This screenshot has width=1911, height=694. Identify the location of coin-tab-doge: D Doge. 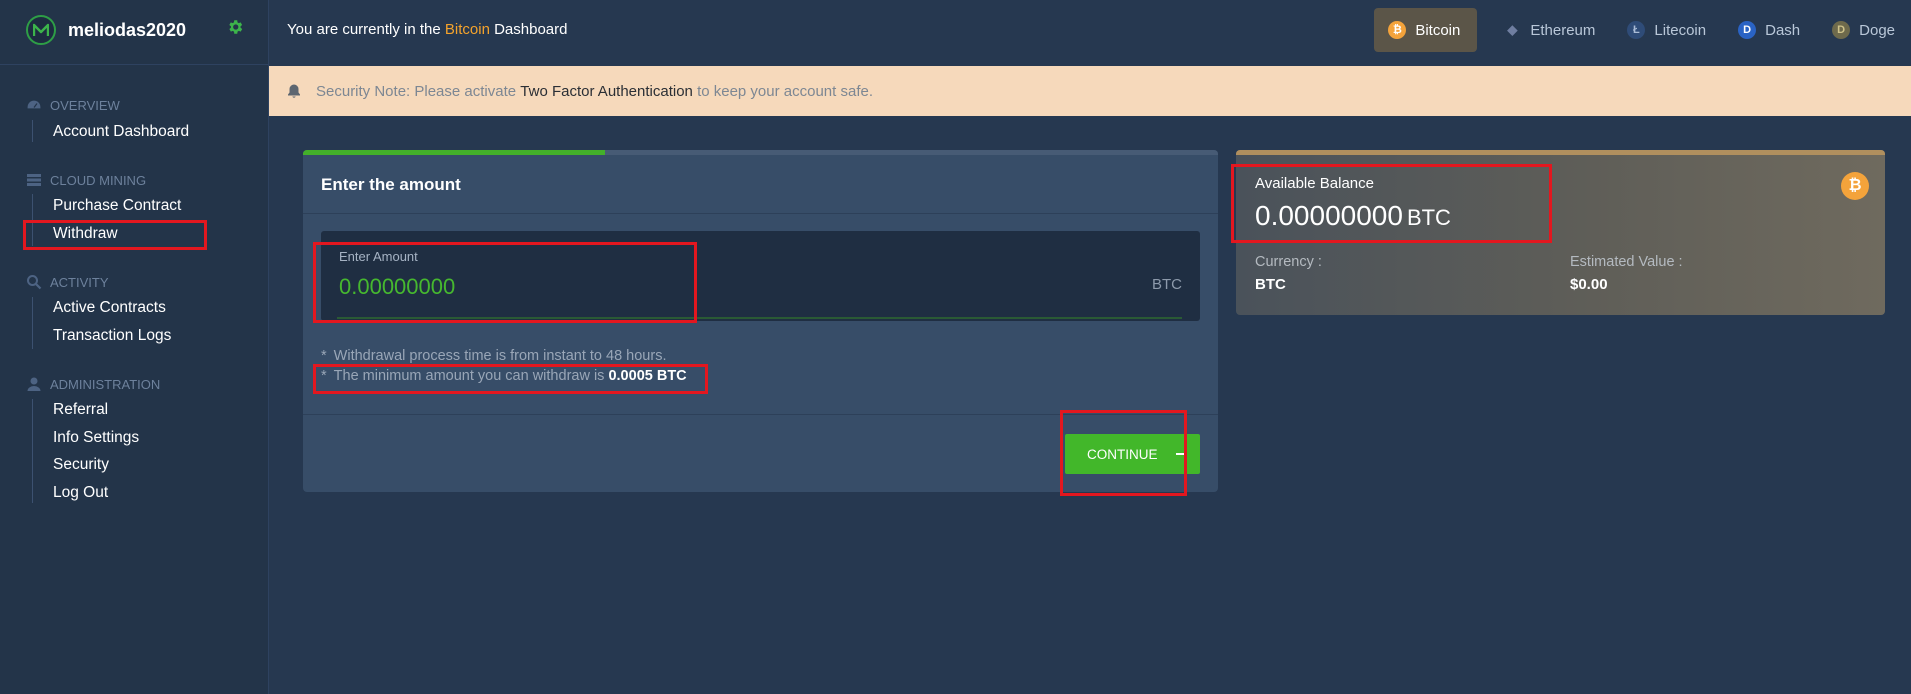
(1863, 30).